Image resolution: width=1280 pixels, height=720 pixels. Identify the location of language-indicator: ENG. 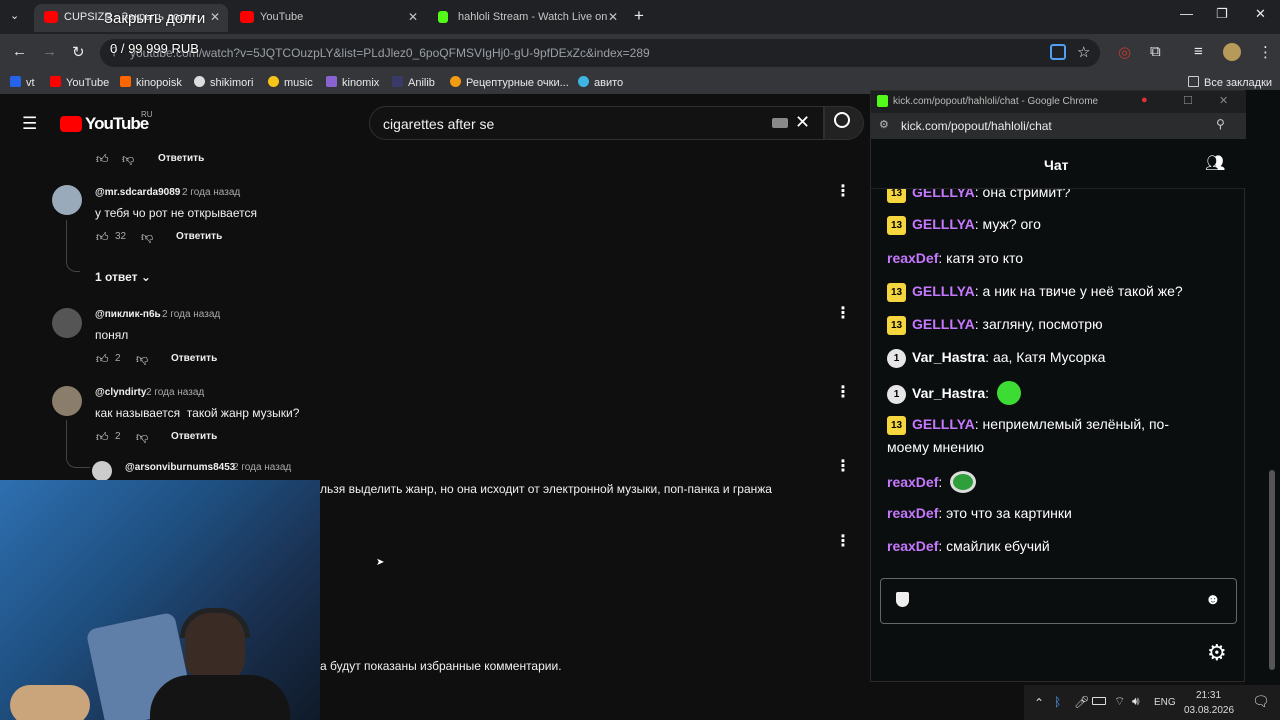
(1165, 702).